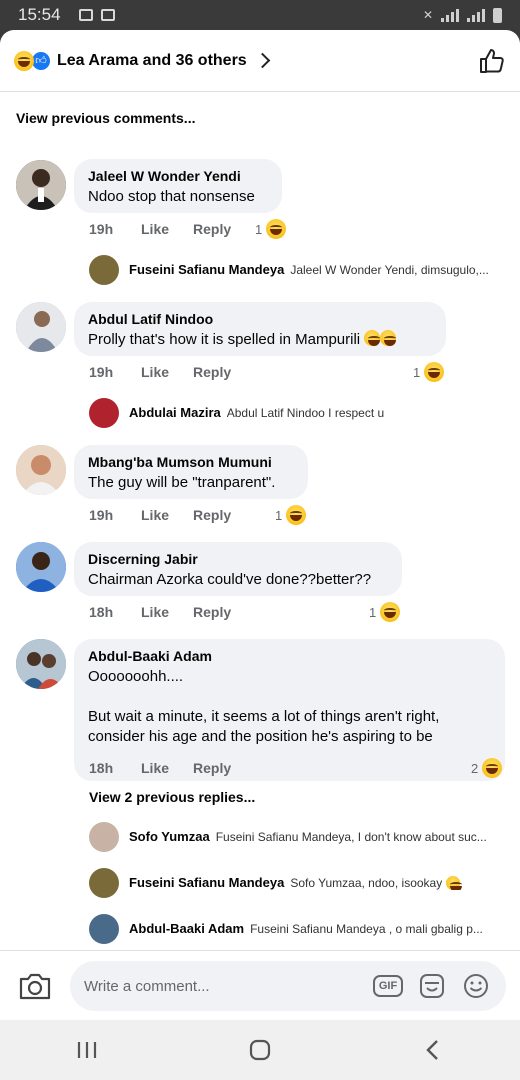  Describe the element at coordinates (487, 768) in the screenshot. I see `reaction-count: 2` at that location.